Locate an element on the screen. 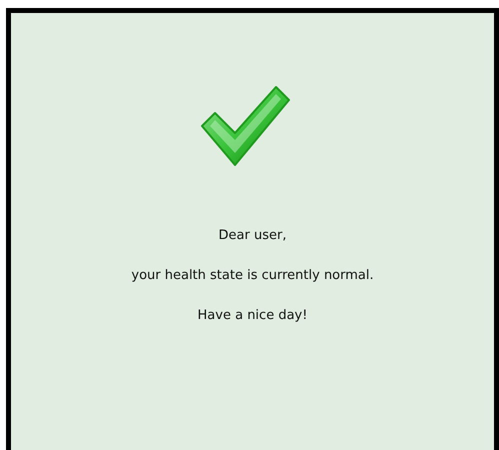 The height and width of the screenshot is (450, 499). message-text: Dear user, is located at coordinates (252, 236).